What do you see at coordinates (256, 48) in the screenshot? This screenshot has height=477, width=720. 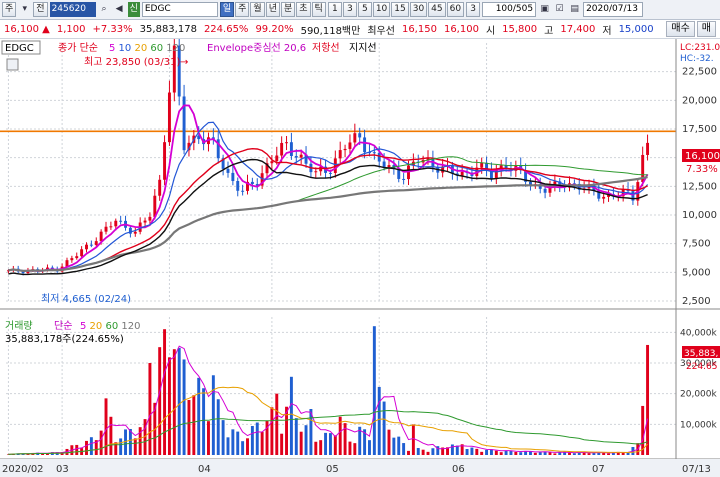 I see `envelope-label: Envelope중심선 20,6` at bounding box center [256, 48].